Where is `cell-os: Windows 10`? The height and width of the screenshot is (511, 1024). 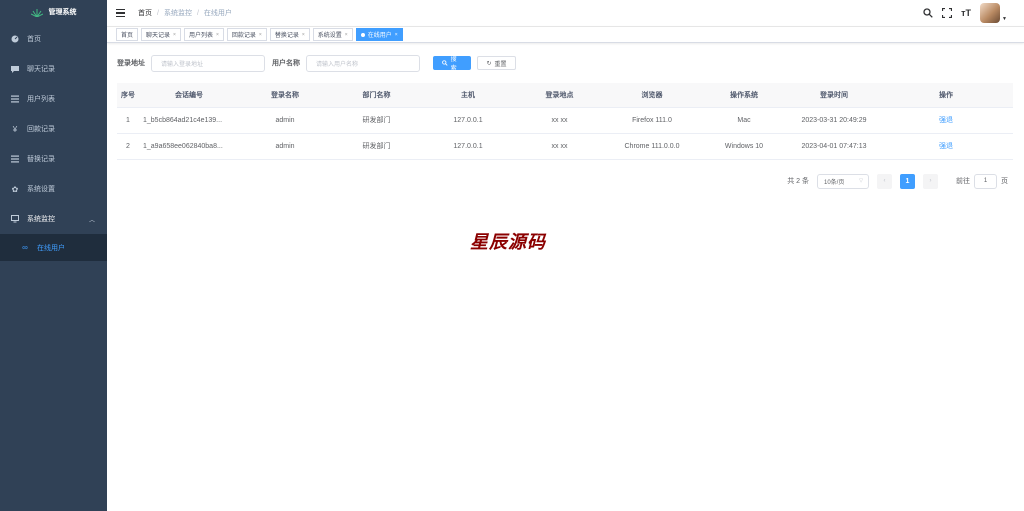
cell-os: Windows 10 is located at coordinates (744, 146).